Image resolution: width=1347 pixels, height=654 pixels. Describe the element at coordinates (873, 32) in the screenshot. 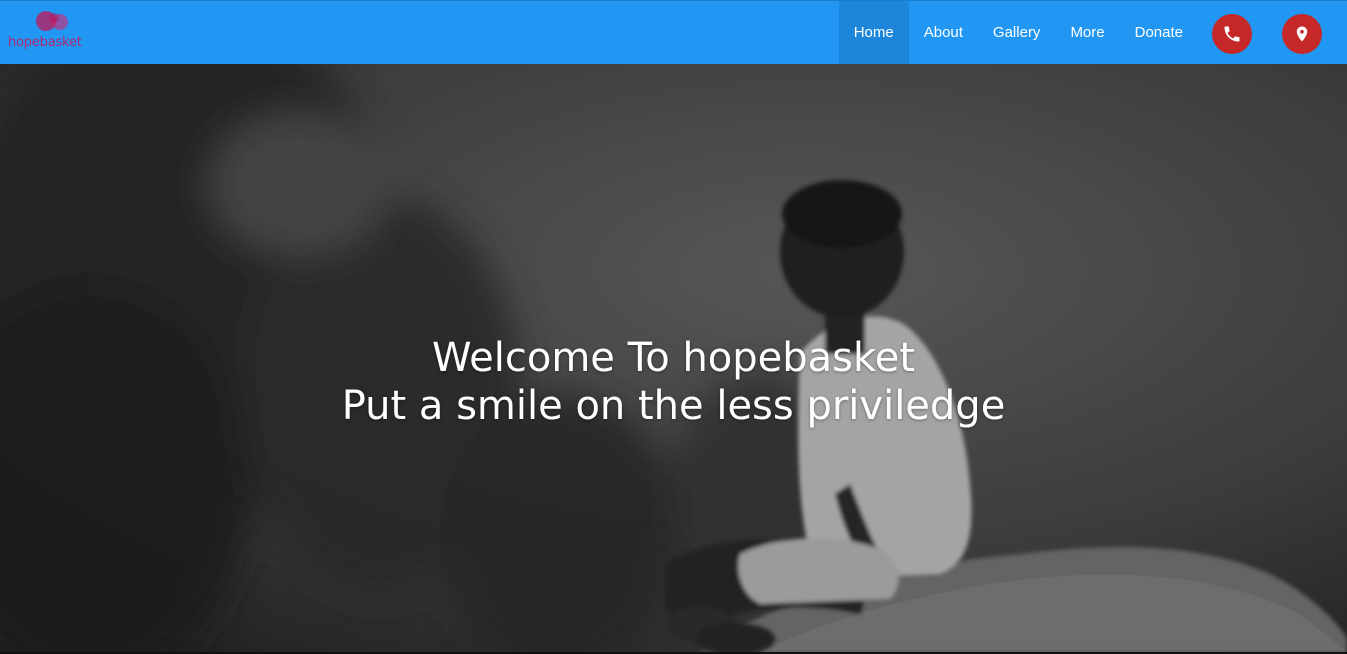

I see `nav-home: Home` at that location.